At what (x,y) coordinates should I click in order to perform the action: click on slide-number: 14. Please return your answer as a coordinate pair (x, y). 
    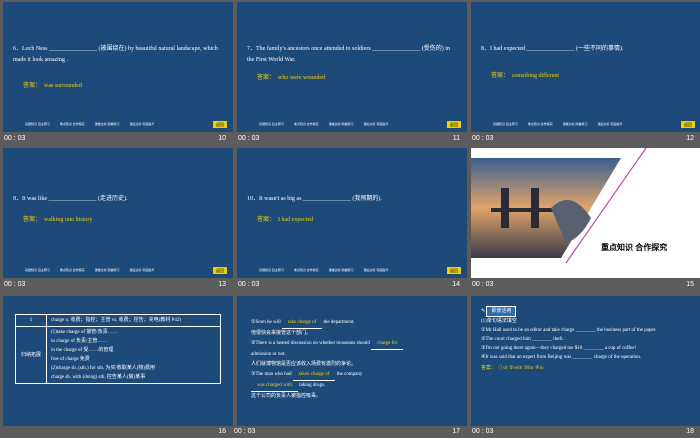
    Looking at the image, I should click on (456, 284).